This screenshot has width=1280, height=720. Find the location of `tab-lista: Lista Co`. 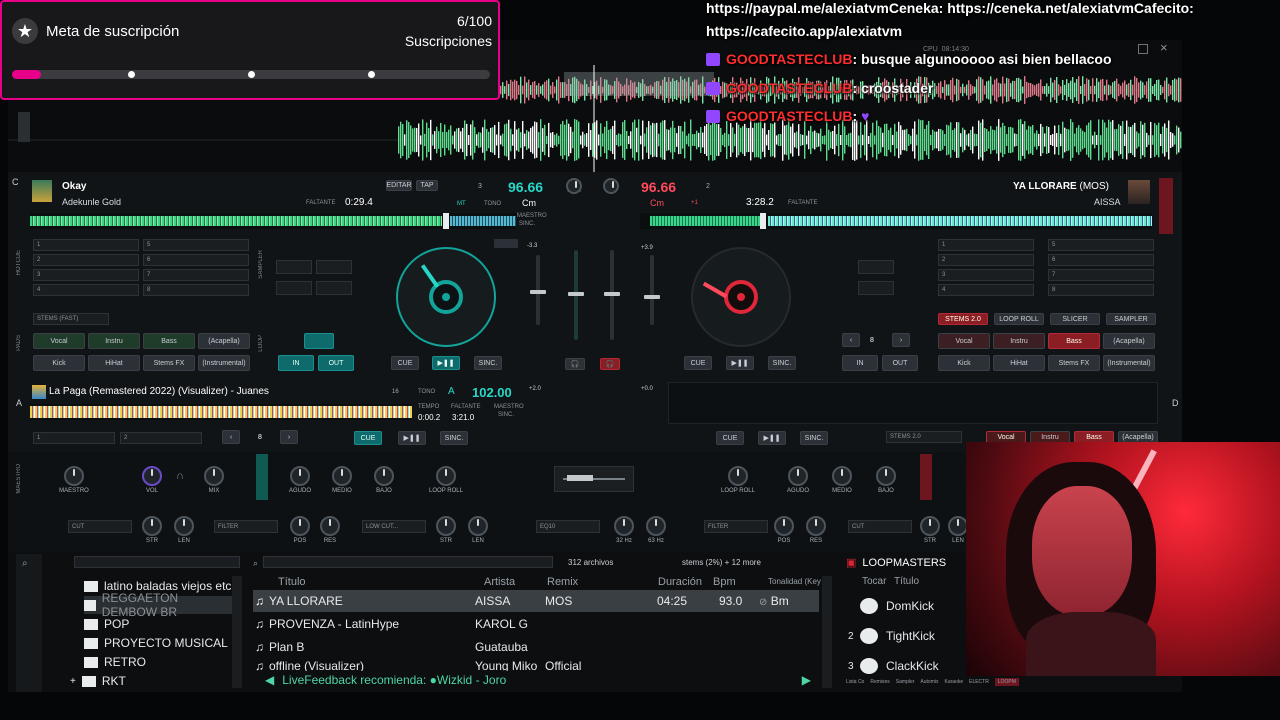

tab-lista: Lista Co is located at coordinates (855, 682).